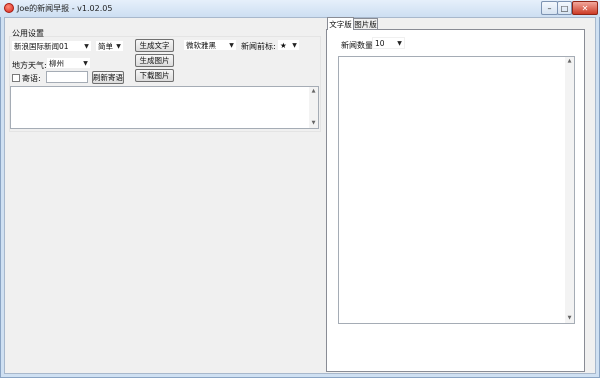 This screenshot has height=378, width=600. I want to click on source-select: 新浪国际新闻01 ▼, so click(51, 46).